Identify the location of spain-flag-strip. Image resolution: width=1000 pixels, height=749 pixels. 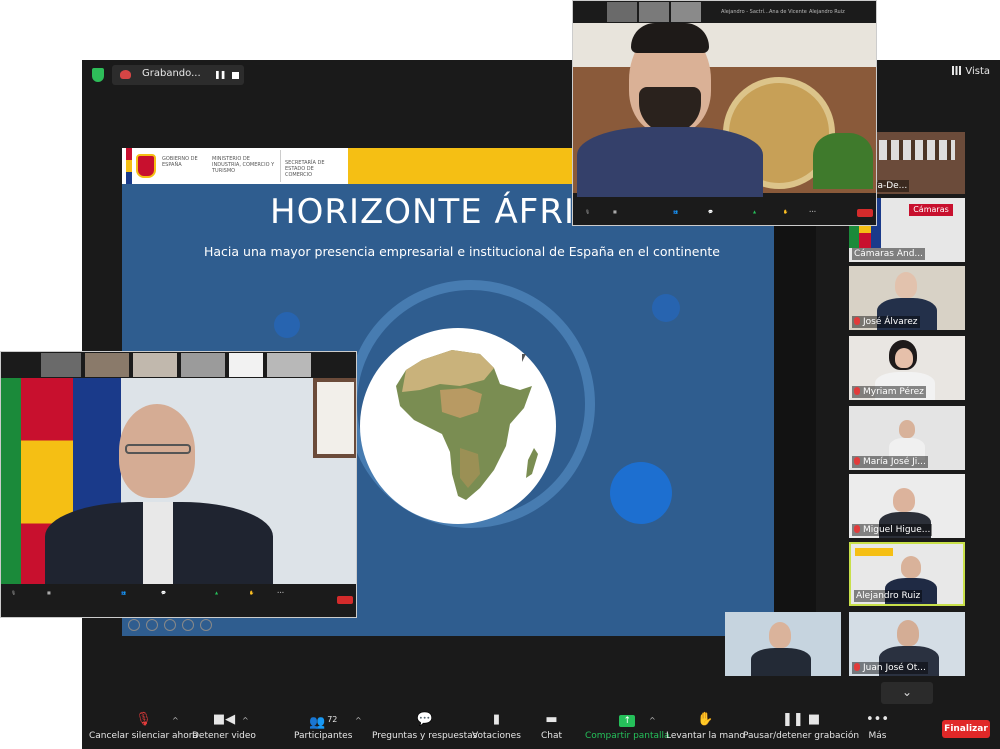
(129, 166).